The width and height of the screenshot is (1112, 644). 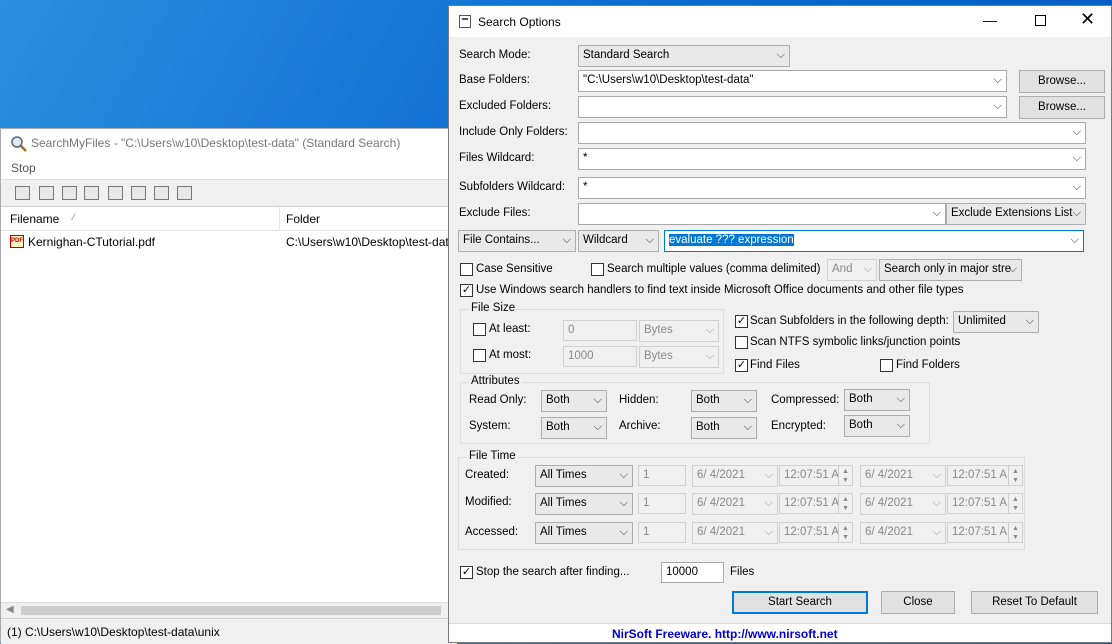 I want to click on at-least-checkbox, so click(x=479, y=329).